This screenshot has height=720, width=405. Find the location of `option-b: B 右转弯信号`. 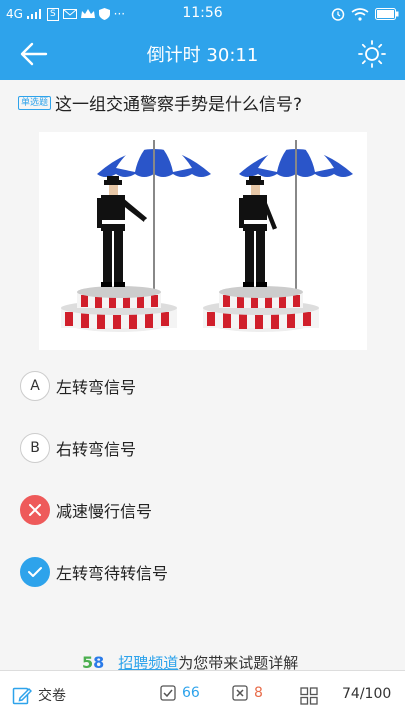

option-b: B 右转弯信号 is located at coordinates (78, 448).